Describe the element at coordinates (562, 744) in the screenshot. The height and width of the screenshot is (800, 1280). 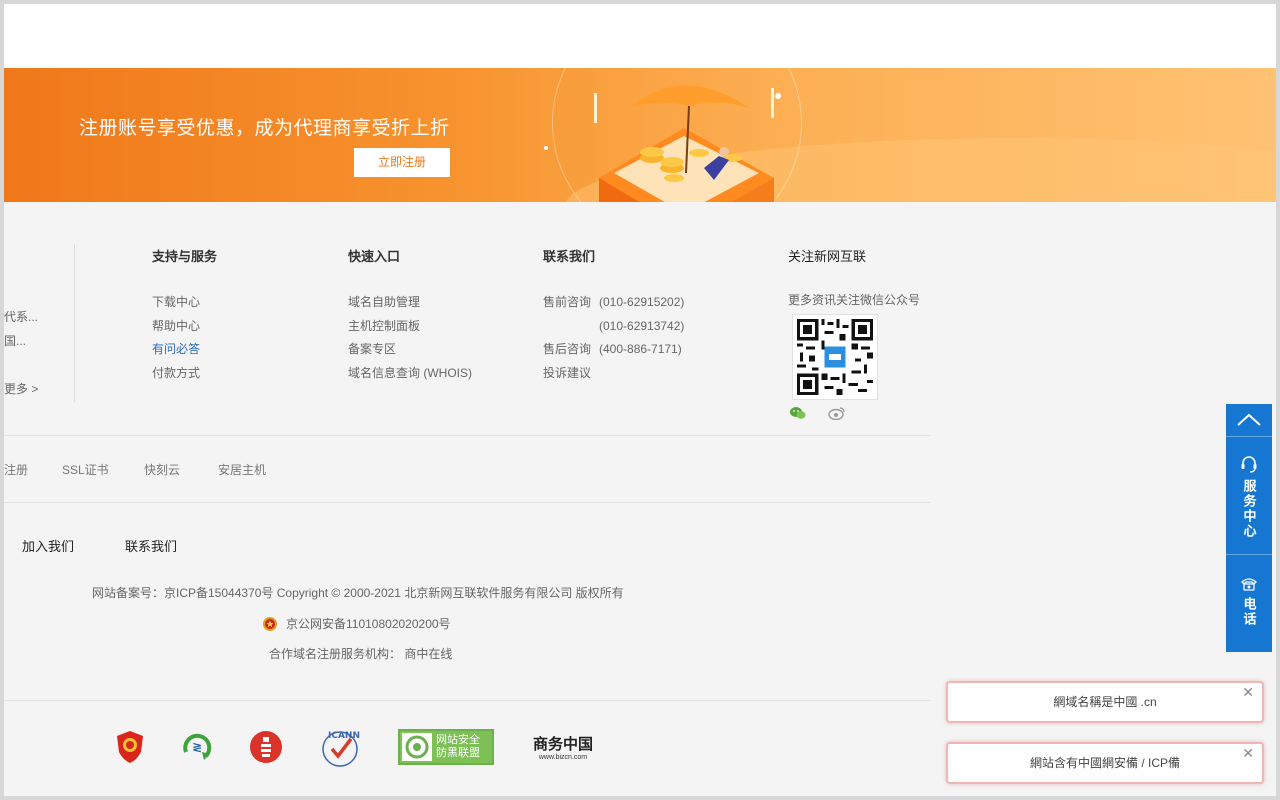
I see `bizcn-text: 商务中国` at that location.